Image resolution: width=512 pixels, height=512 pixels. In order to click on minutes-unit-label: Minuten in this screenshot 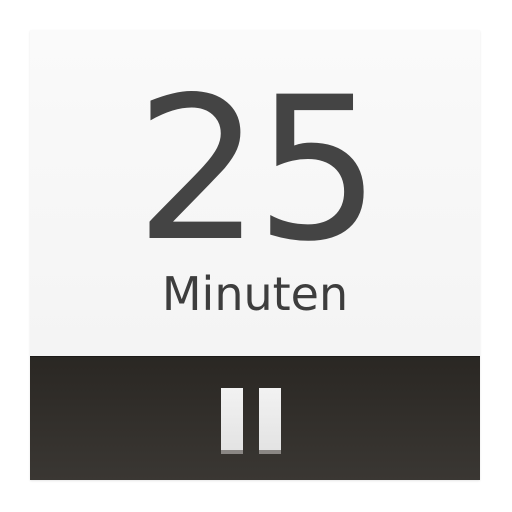, I will do `click(255, 294)`.